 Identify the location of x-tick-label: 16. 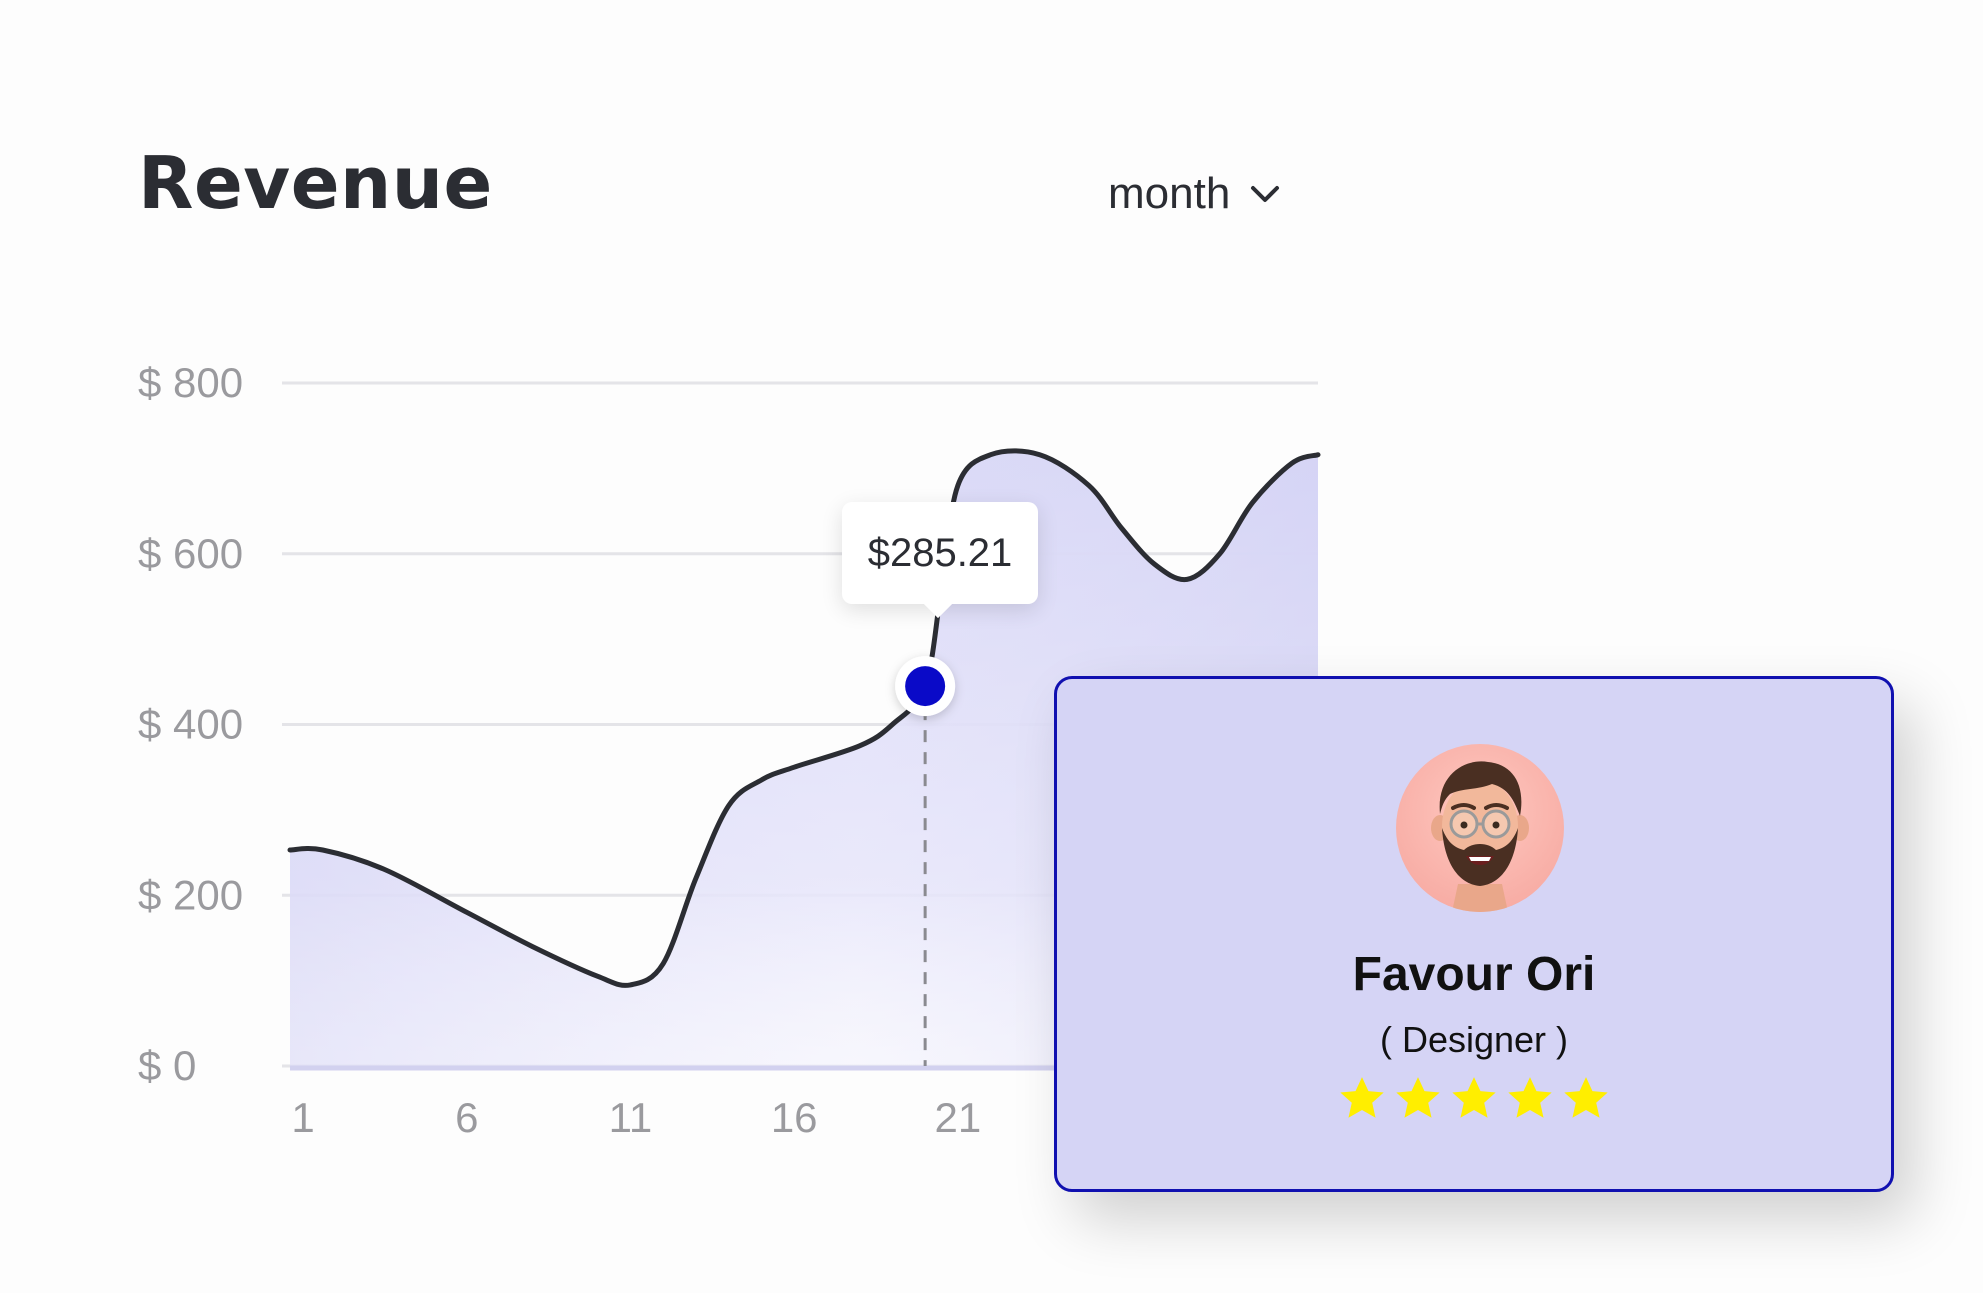
(794, 1117).